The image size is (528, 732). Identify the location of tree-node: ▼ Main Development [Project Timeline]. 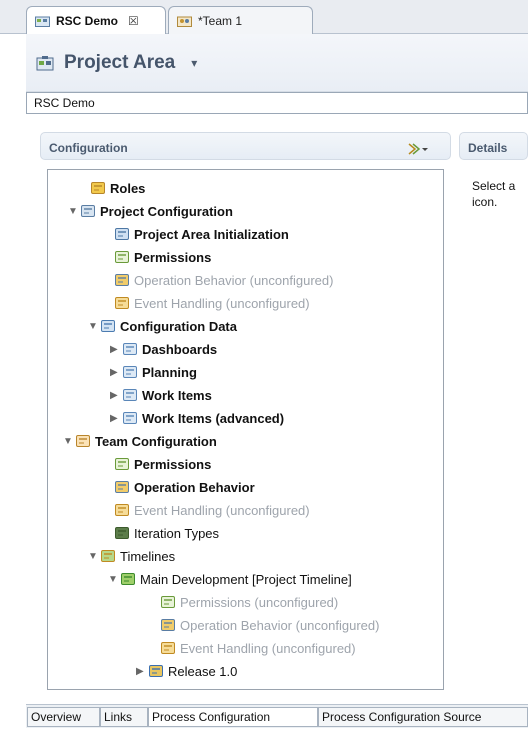
(230, 579).